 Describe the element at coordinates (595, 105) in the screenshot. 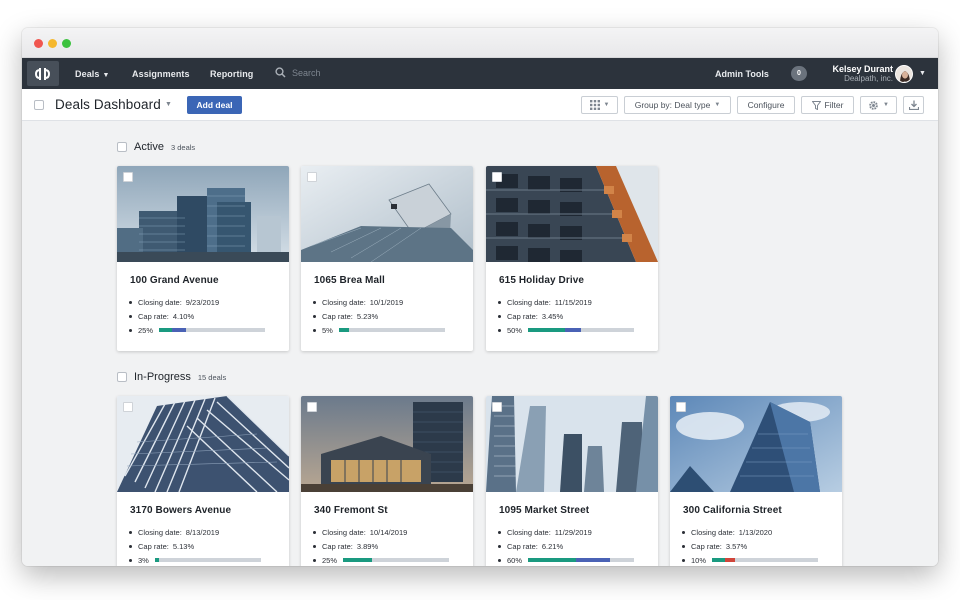

I see `grid-icon` at that location.